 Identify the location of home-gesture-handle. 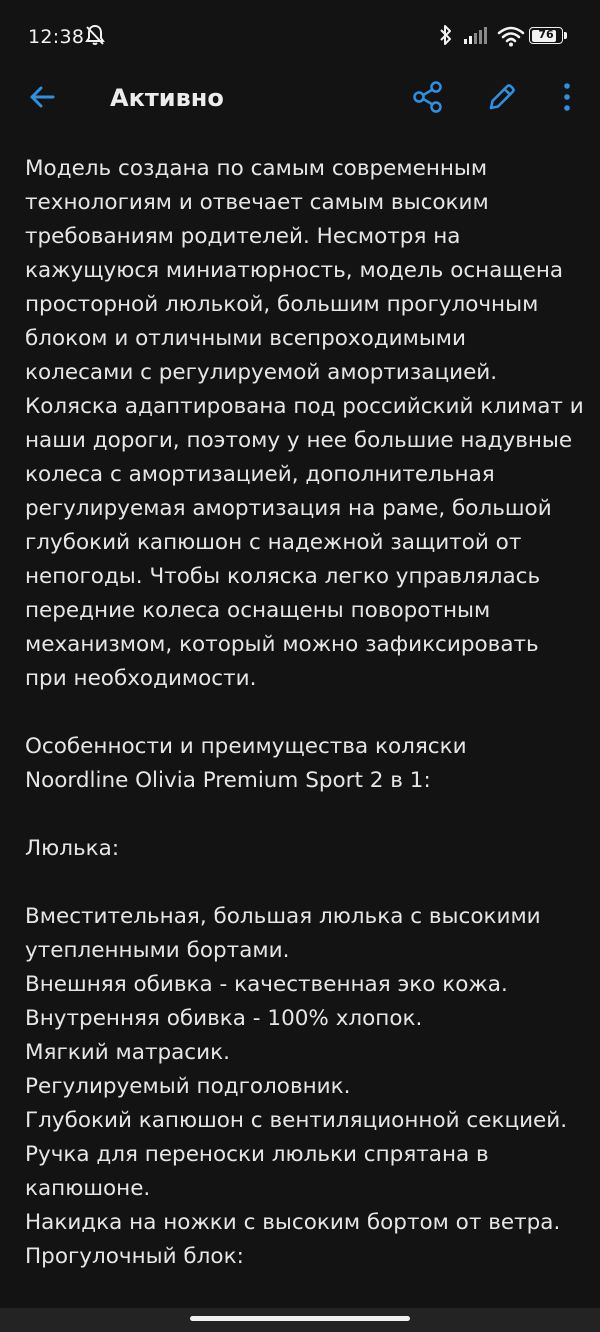
(300, 1318).